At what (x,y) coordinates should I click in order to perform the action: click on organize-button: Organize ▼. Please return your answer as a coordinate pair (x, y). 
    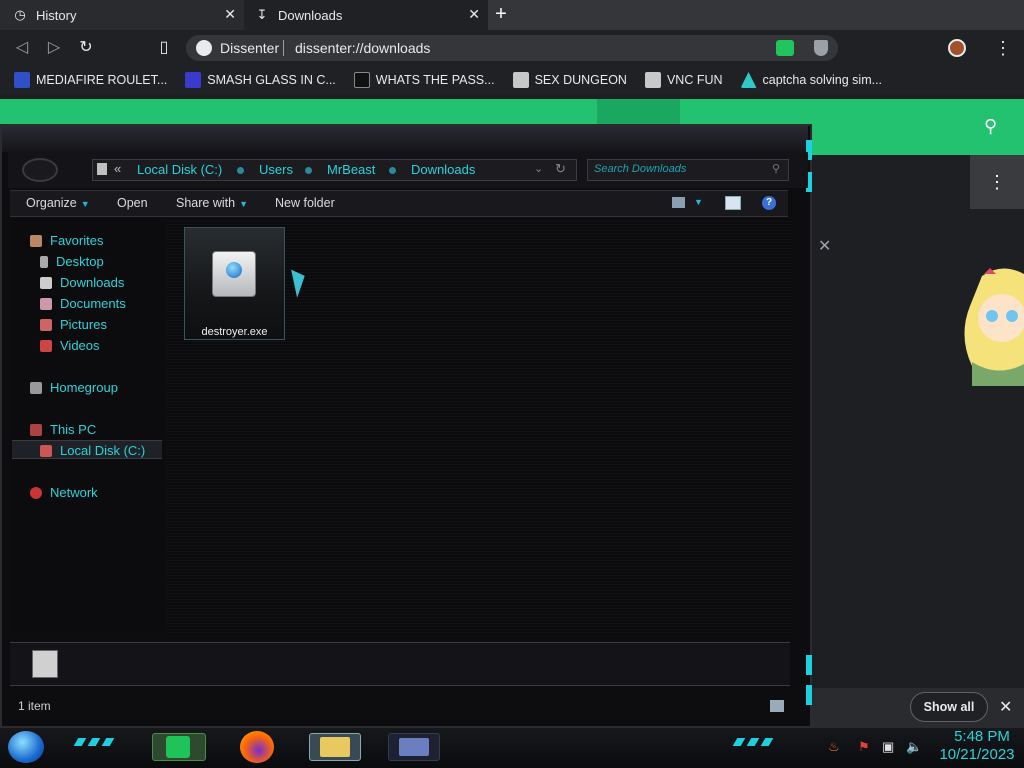
    Looking at the image, I should click on (58, 203).